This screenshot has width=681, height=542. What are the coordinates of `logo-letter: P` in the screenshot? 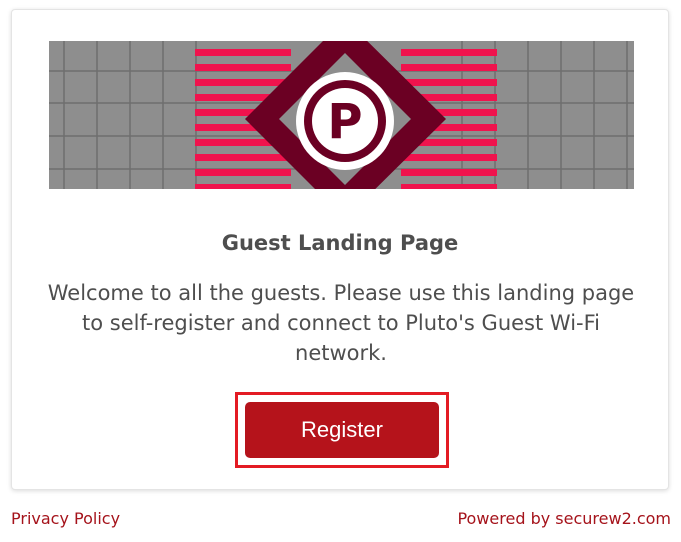 It's located at (344, 122).